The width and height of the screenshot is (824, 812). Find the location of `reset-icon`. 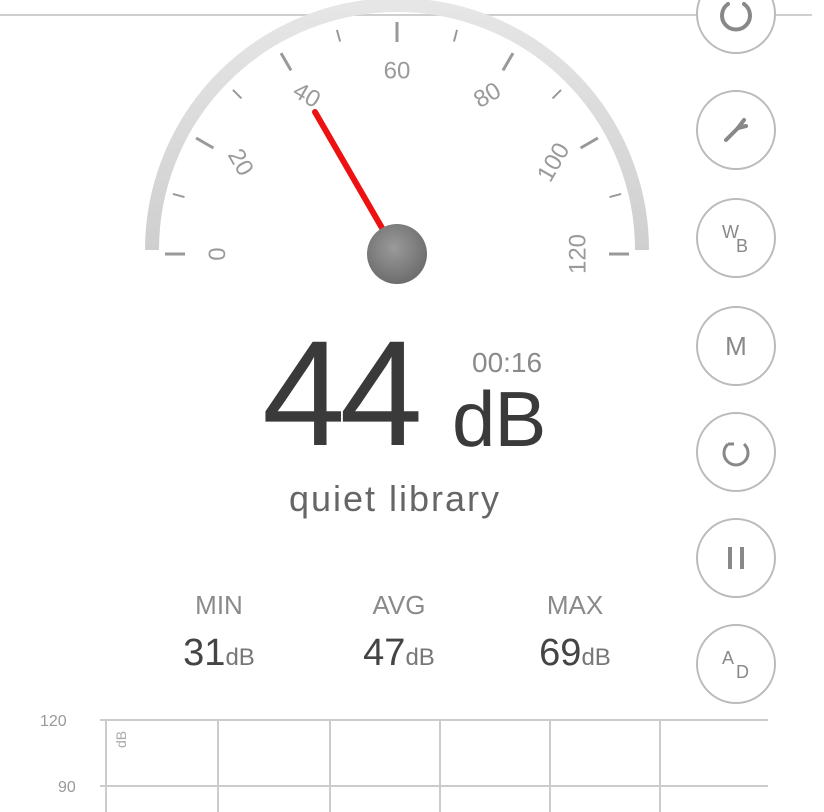

reset-icon is located at coordinates (736, 454).